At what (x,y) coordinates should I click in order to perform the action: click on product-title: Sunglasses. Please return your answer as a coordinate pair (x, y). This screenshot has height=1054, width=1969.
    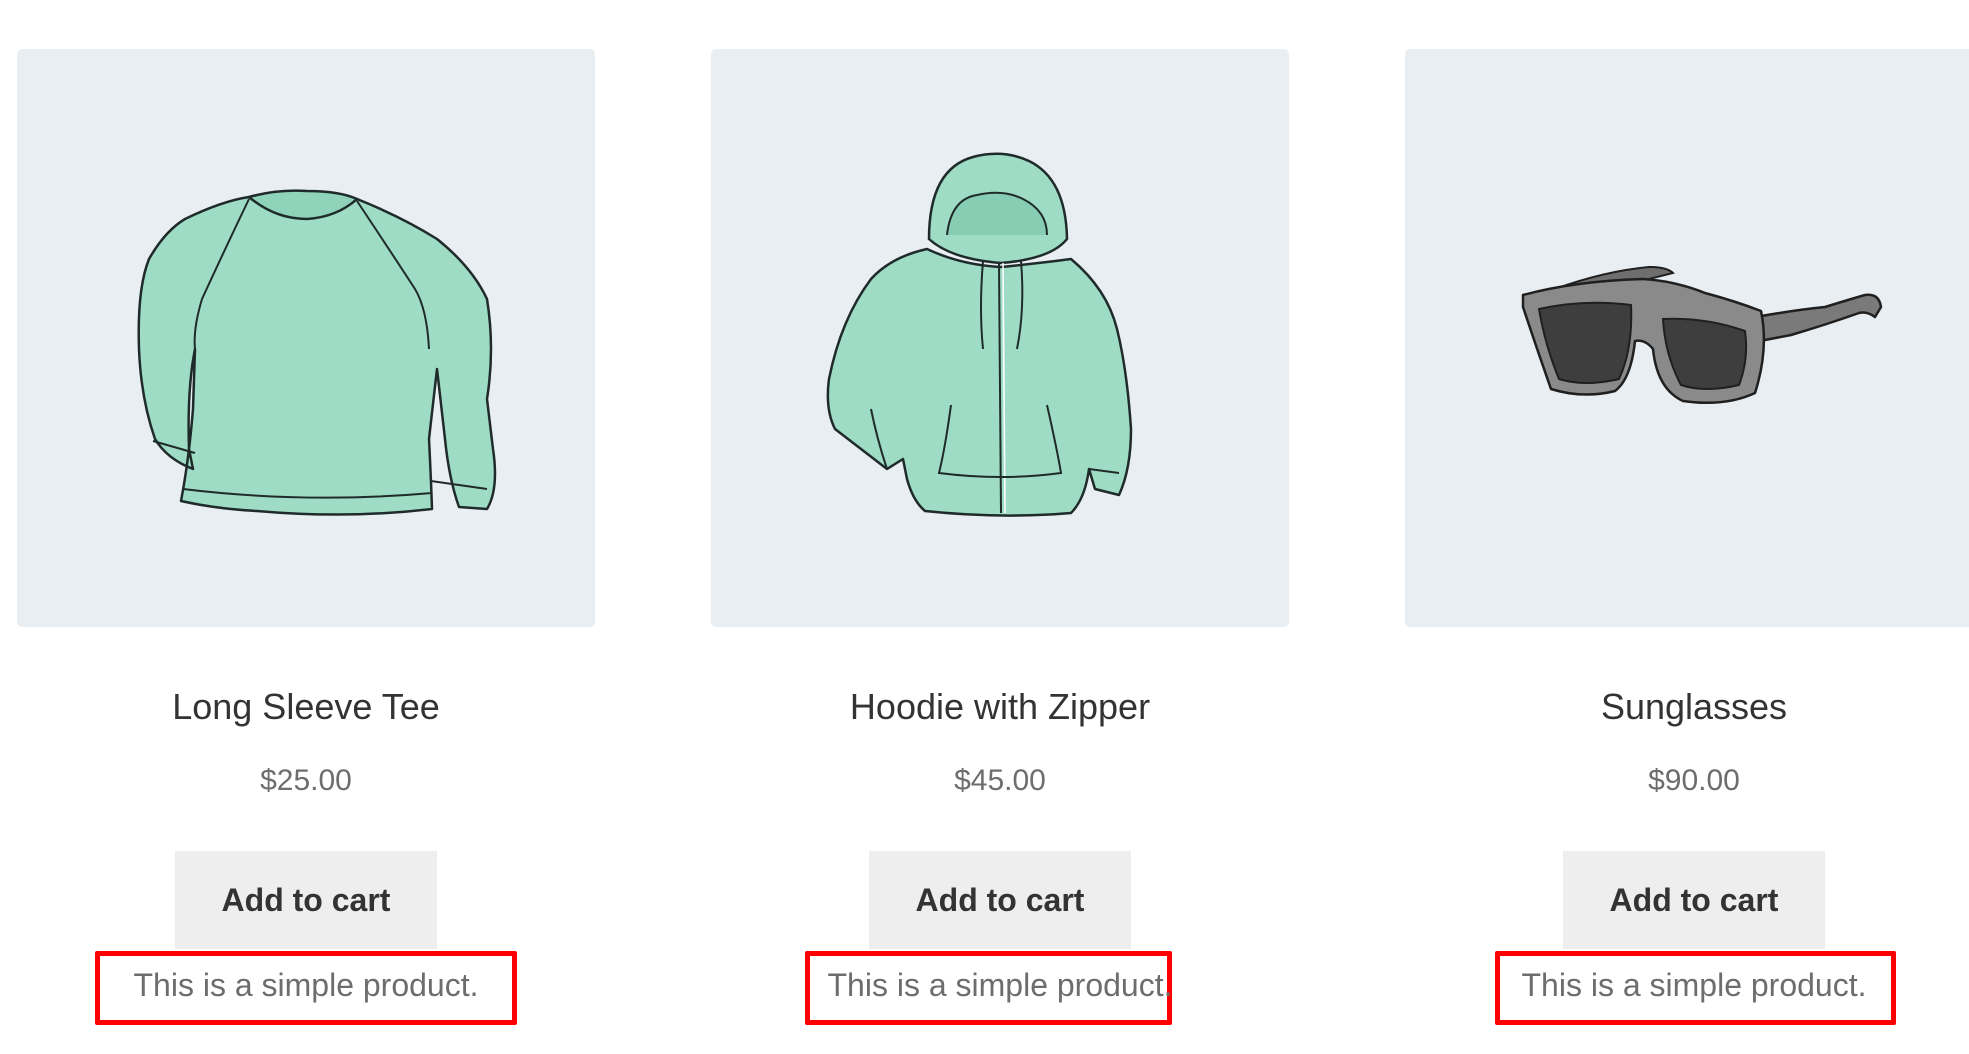
    Looking at the image, I should click on (1687, 707).